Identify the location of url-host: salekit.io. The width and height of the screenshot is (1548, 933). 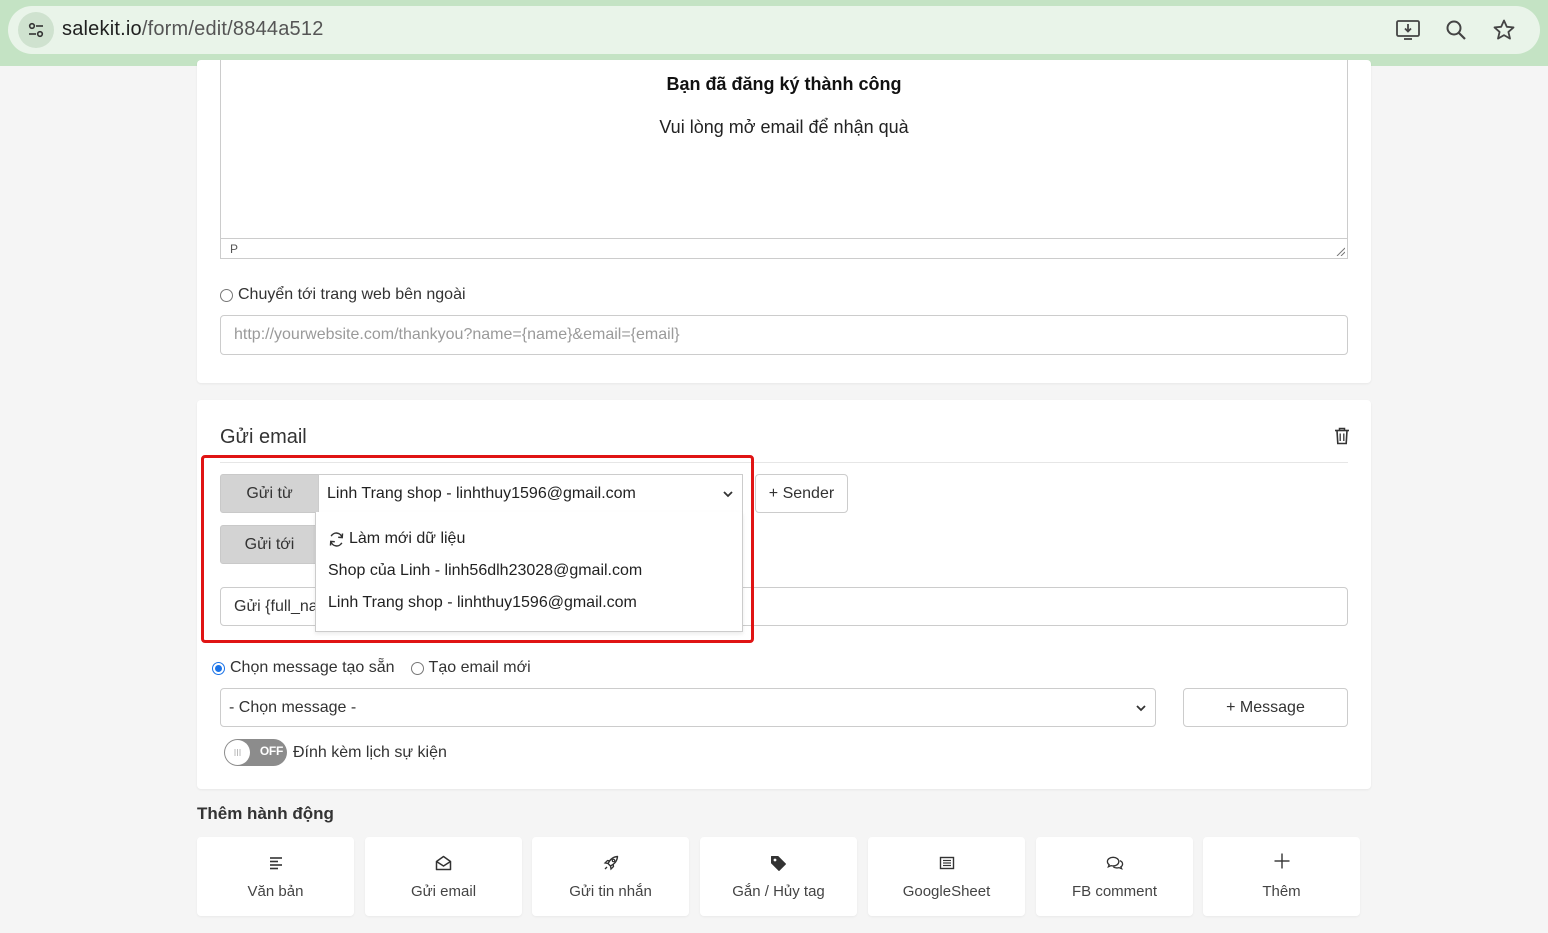
(102, 29).